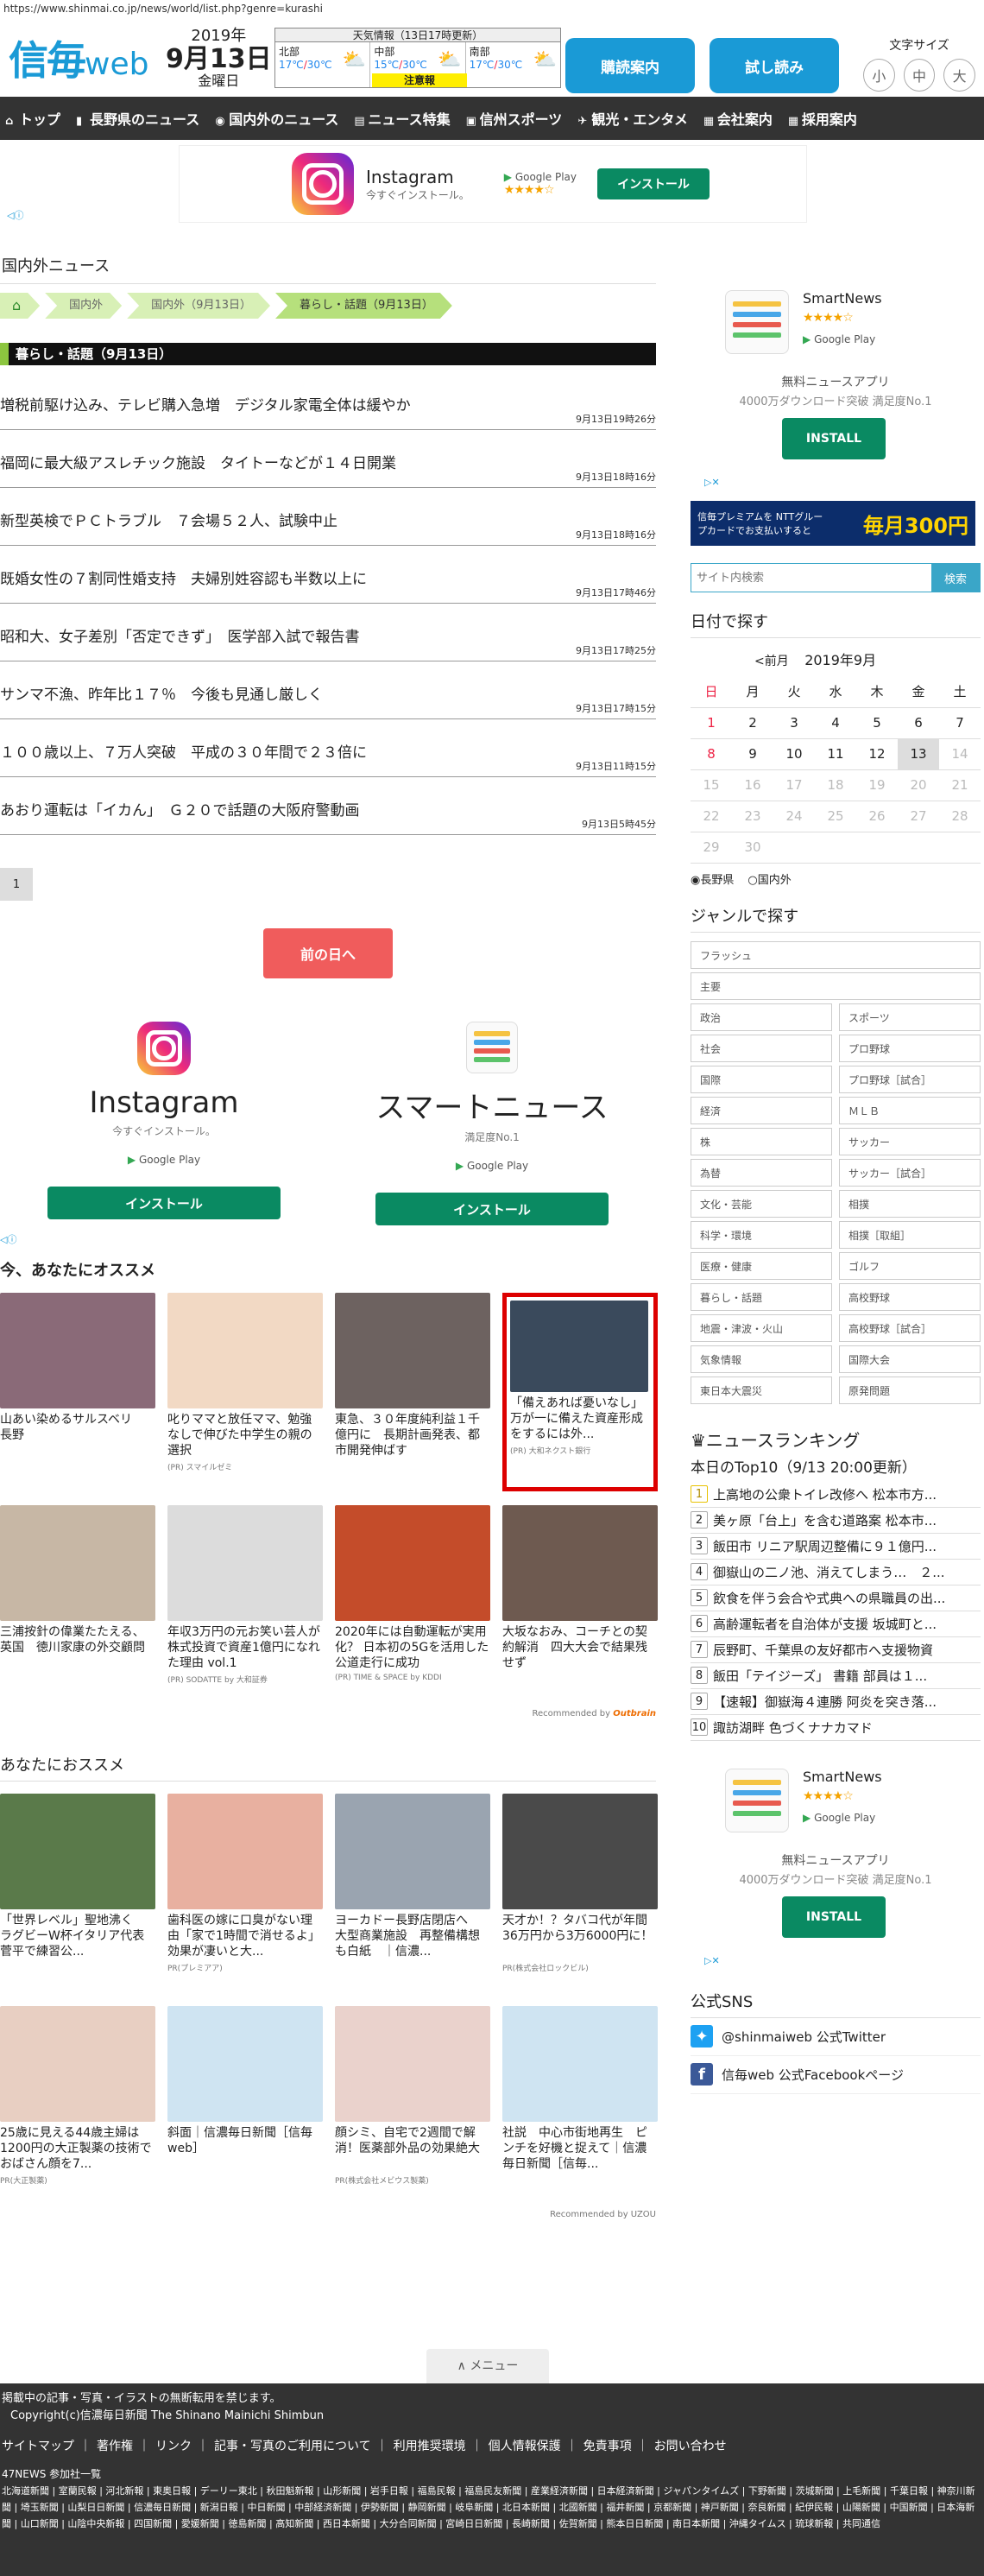 The image size is (984, 2576). What do you see at coordinates (492, 1209) in the screenshot?
I see `smartnews-install-button: インストール` at bounding box center [492, 1209].